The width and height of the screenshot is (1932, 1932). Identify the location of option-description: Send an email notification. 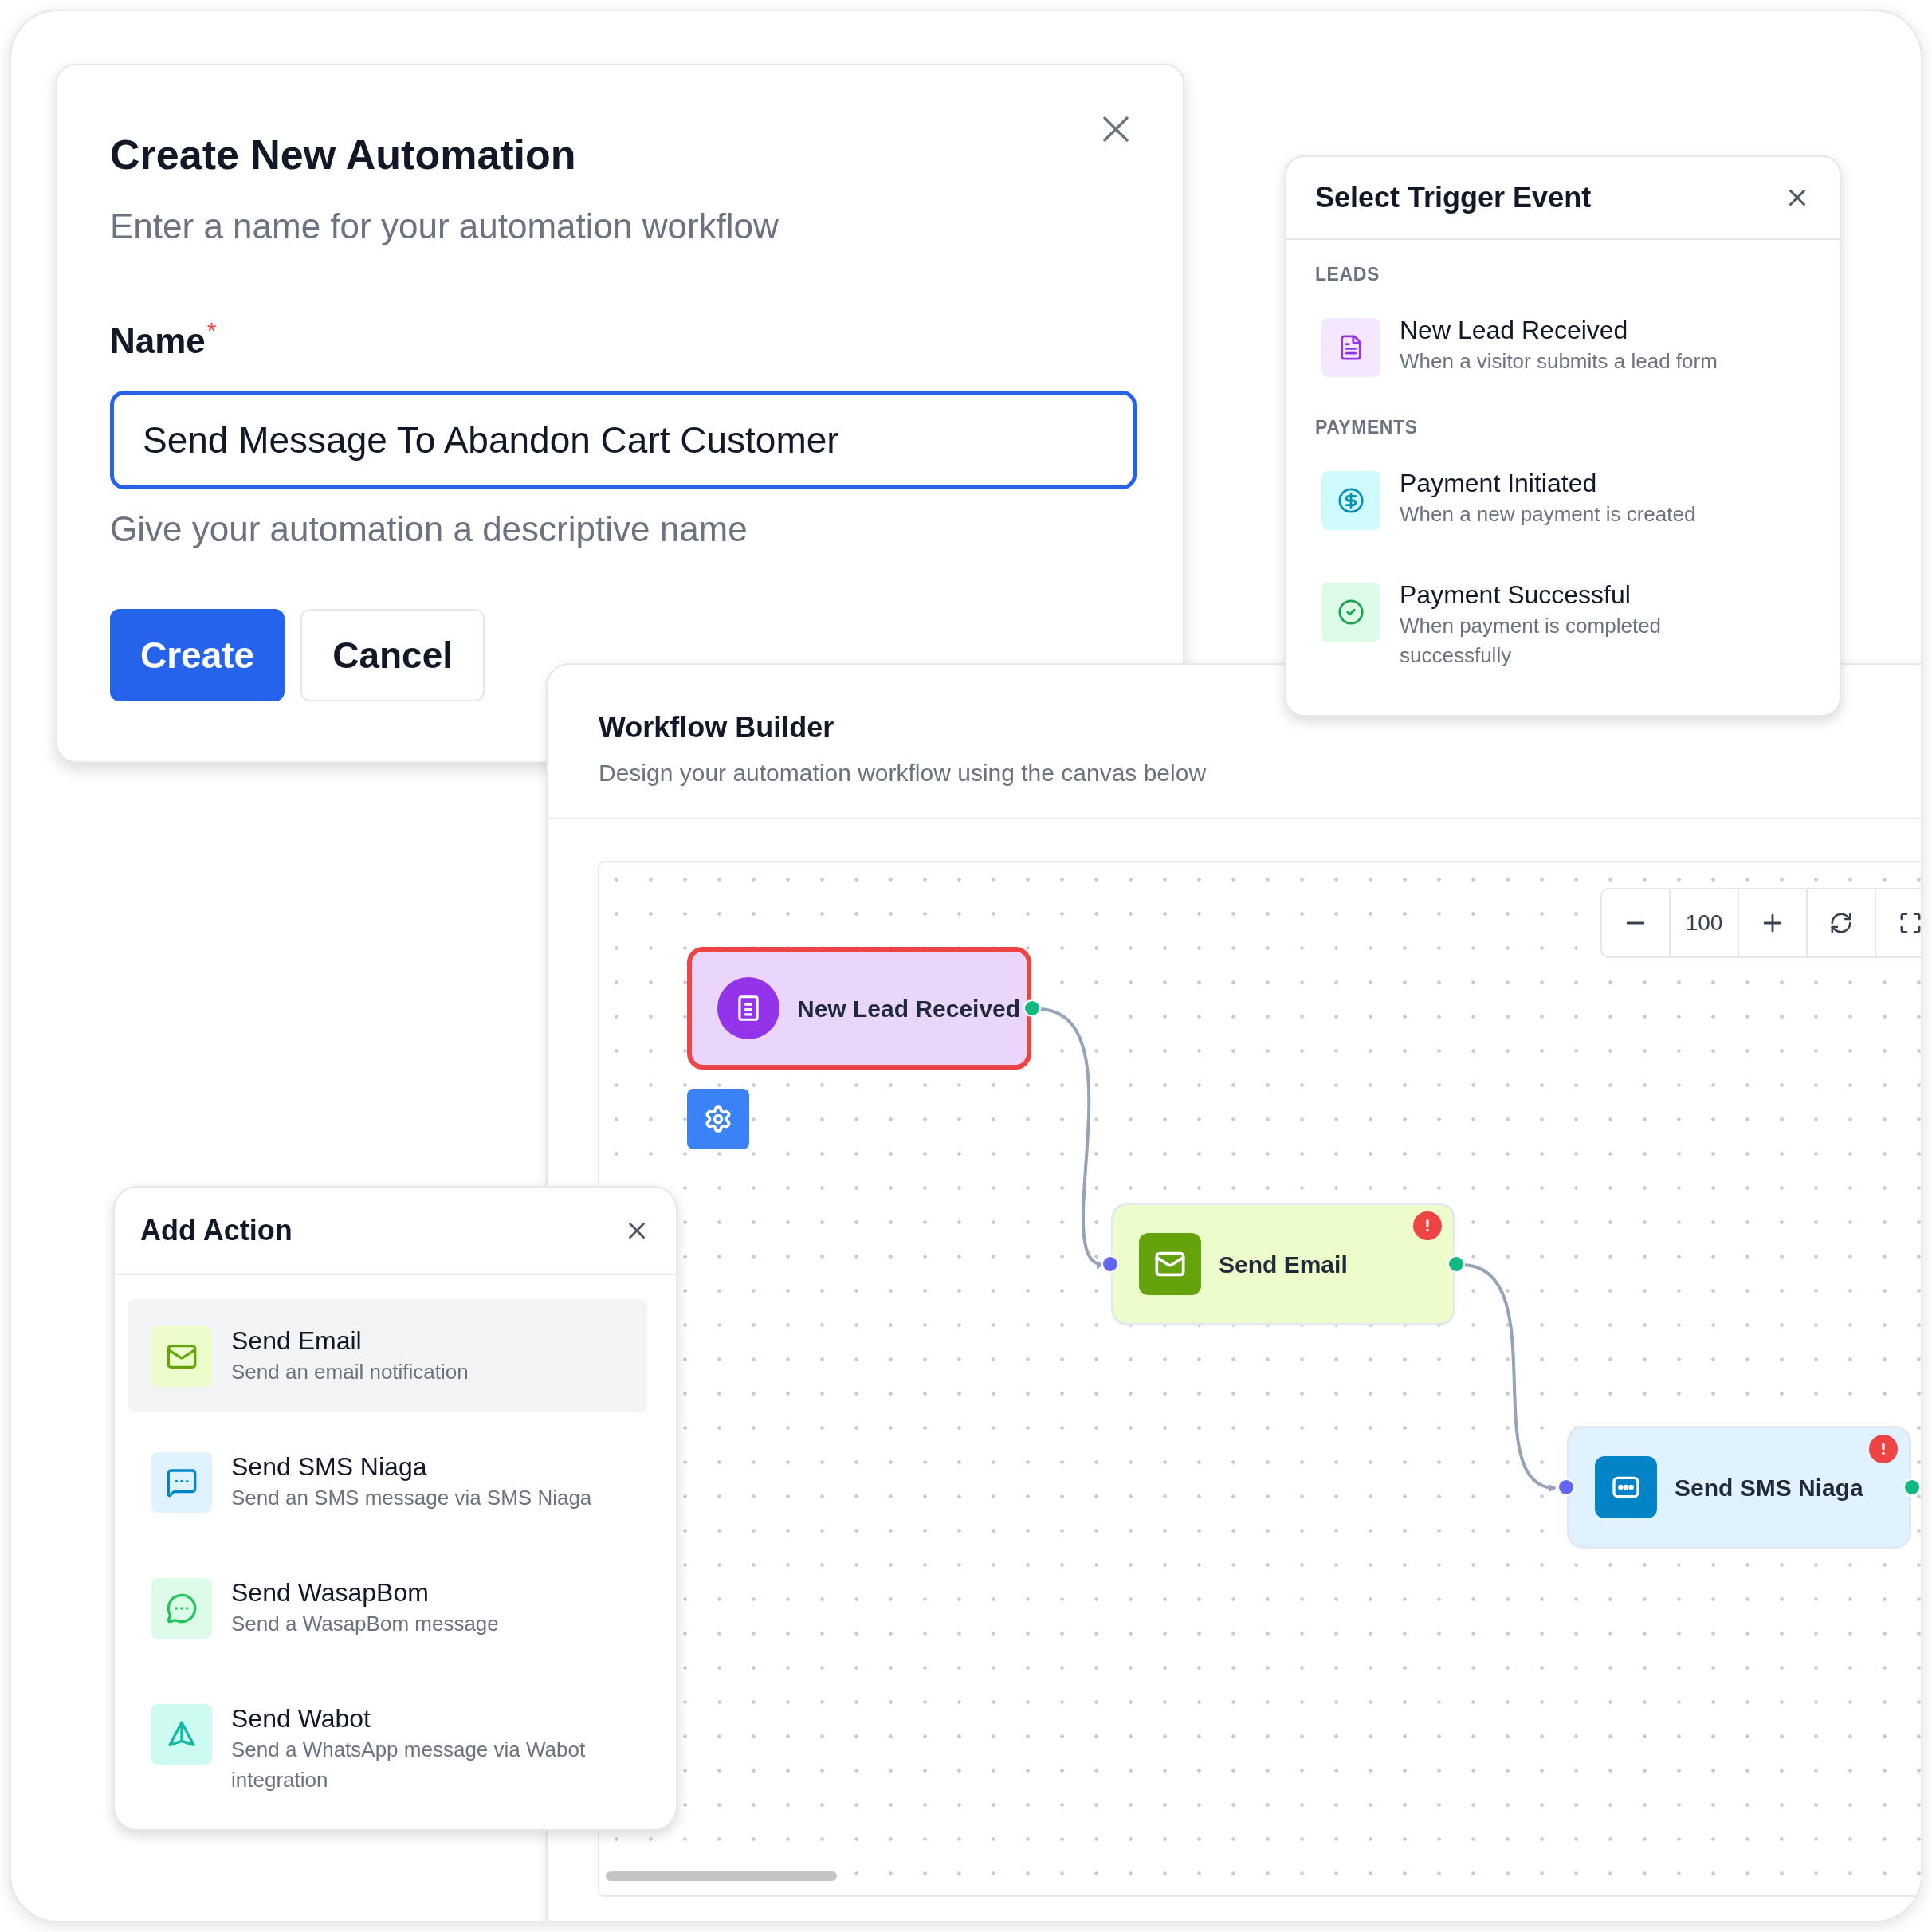
(350, 1372).